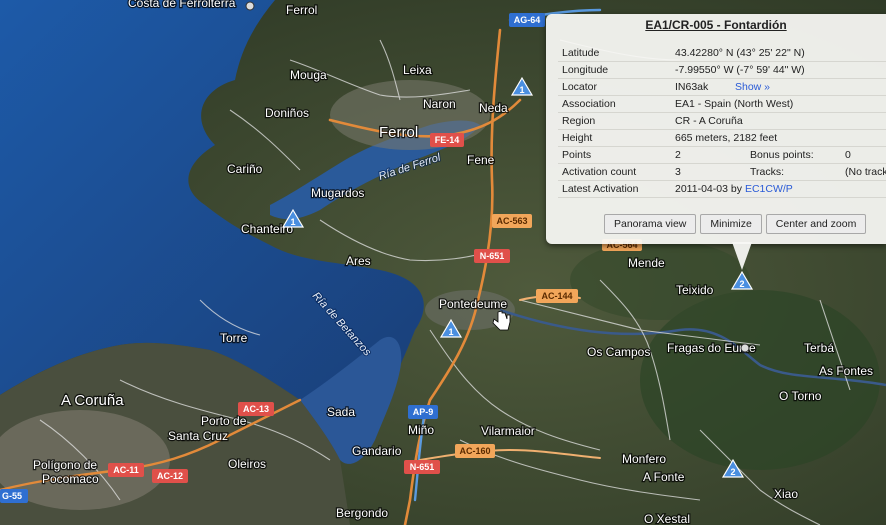 Image resolution: width=886 pixels, height=525 pixels. I want to click on place-label: Polígono de, so click(65, 465).